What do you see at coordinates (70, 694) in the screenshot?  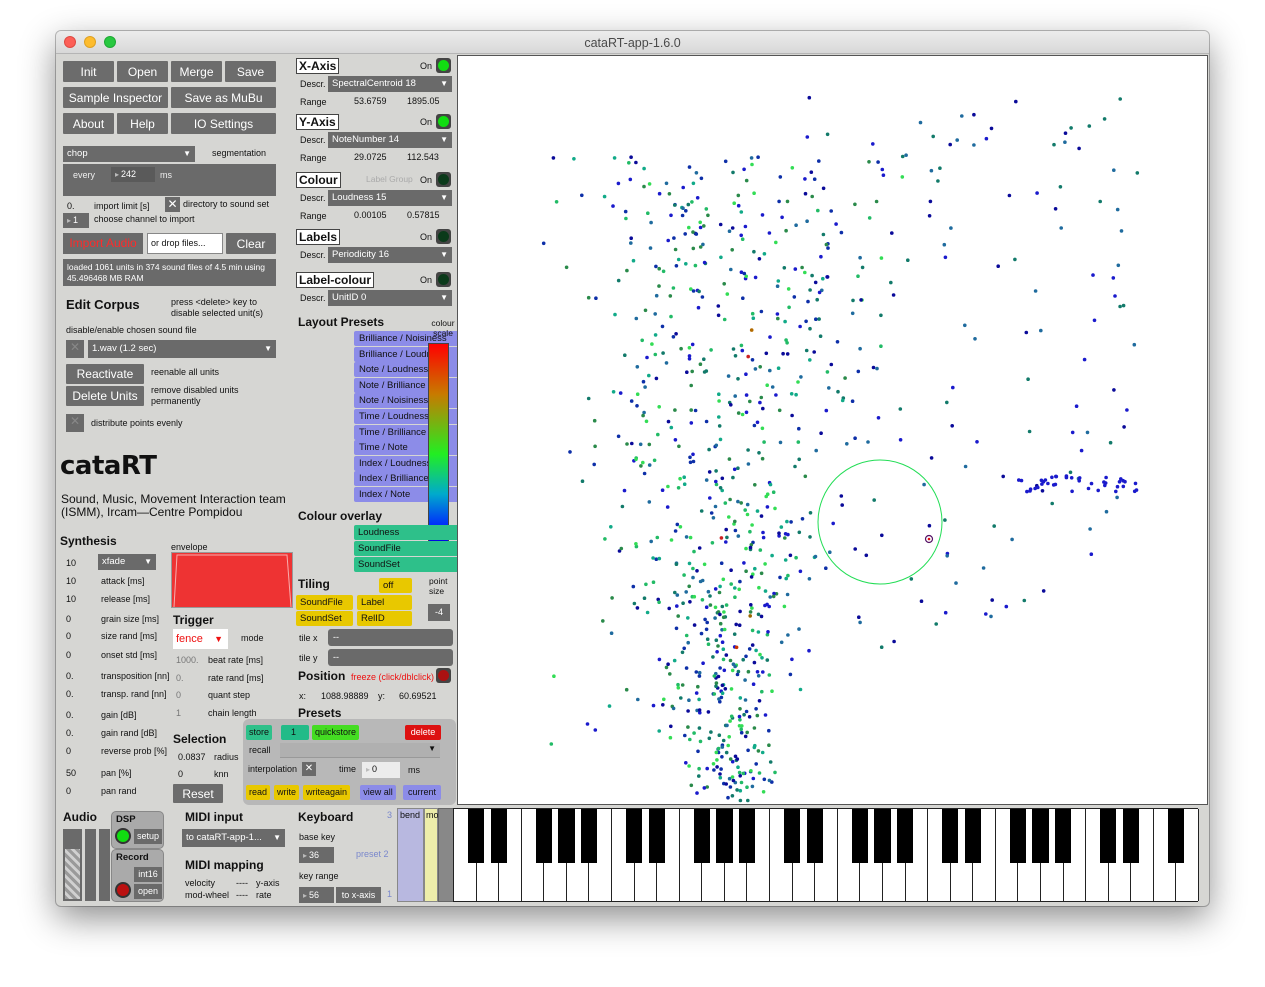 I see `synth-param-value: 0.` at bounding box center [70, 694].